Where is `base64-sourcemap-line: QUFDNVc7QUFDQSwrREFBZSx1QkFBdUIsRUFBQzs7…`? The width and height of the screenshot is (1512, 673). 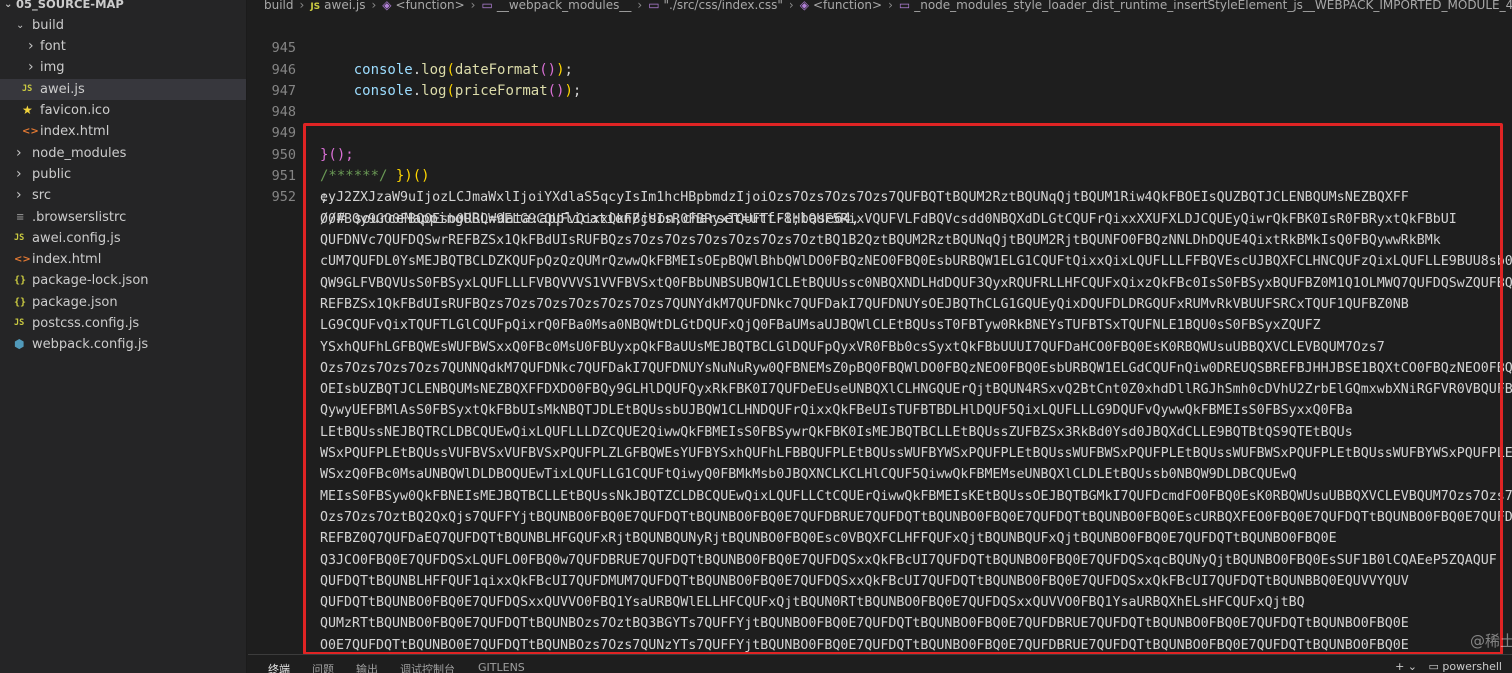 base64-sourcemap-line: QUFDNVc7QUFDQSwrREFBZSx1QkFBdUIsRUFBQzs7… is located at coordinates (880, 240).